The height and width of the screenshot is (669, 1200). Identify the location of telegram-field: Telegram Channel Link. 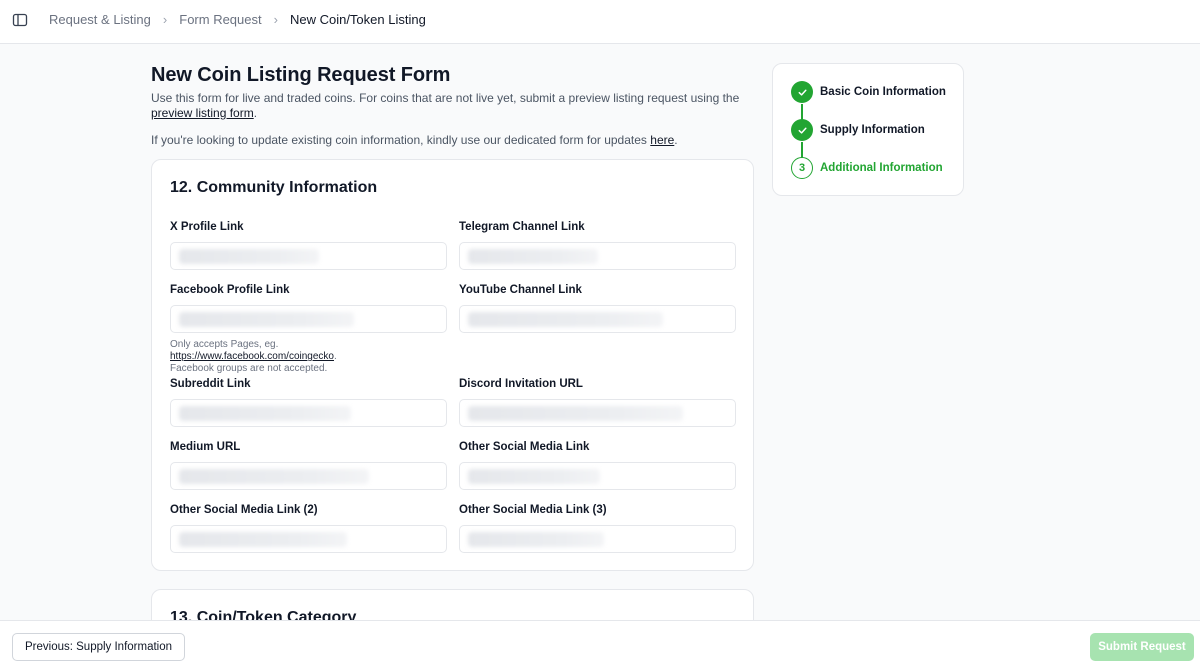
(597, 245).